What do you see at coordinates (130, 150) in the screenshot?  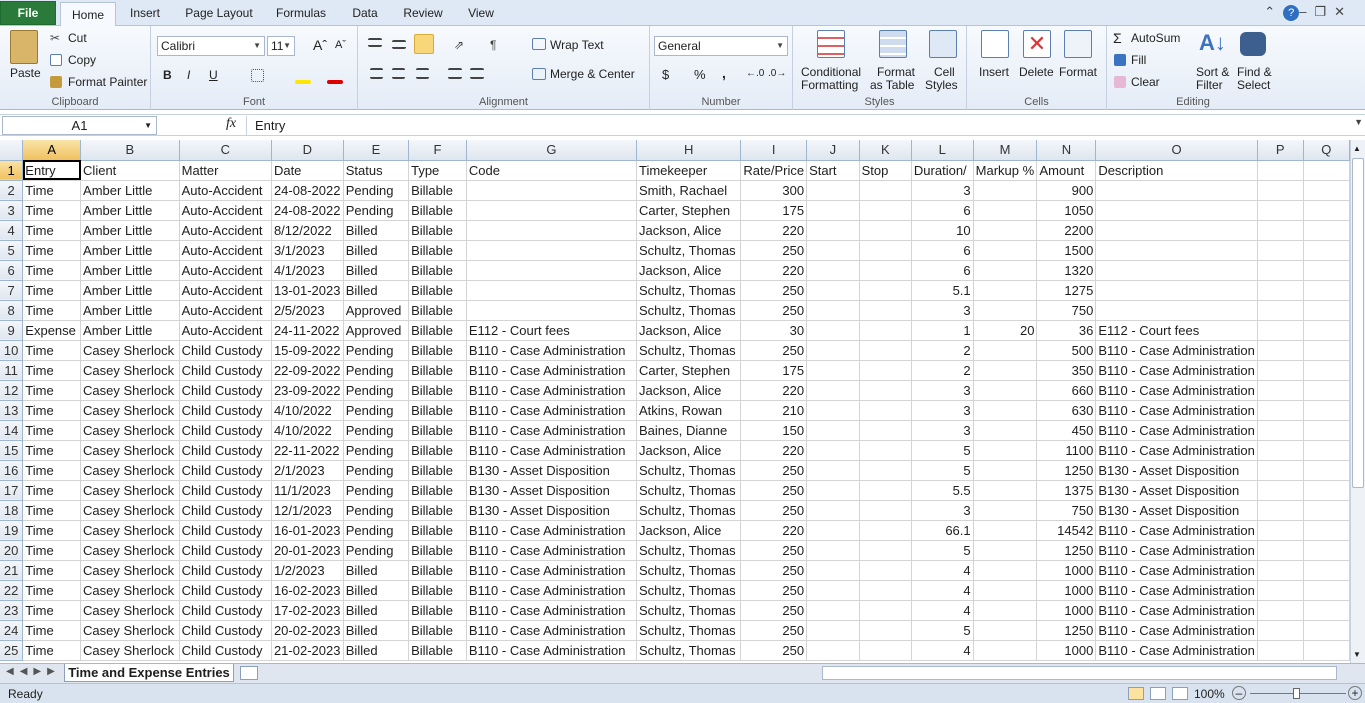 I see `column-header-b: B` at bounding box center [130, 150].